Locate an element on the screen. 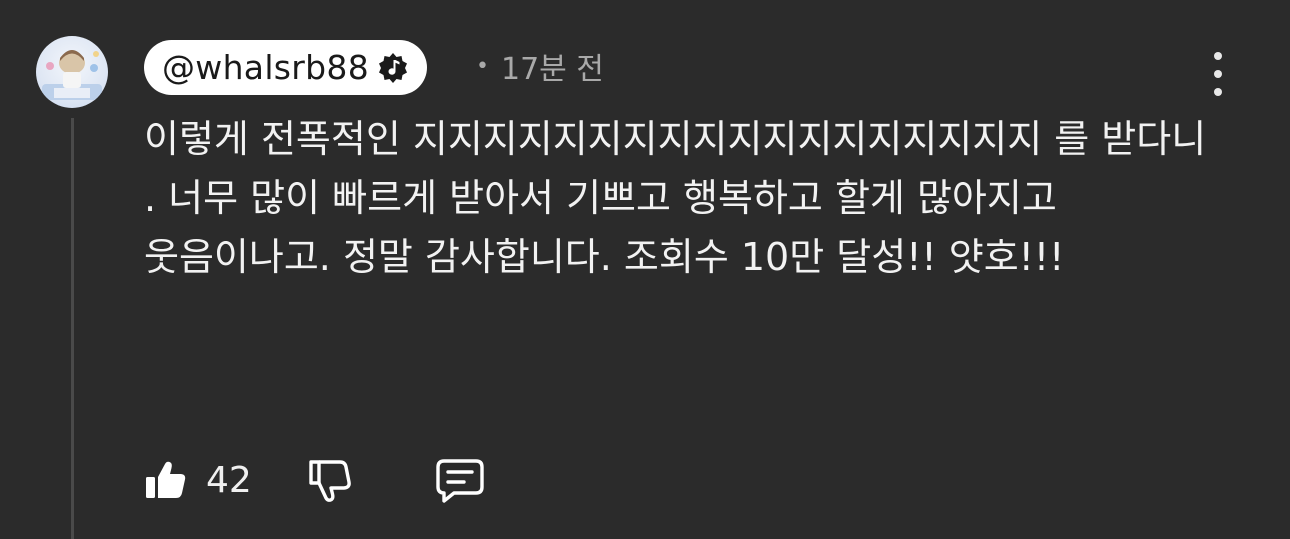 This screenshot has height=539, width=1290. timestamp: 17분 전 is located at coordinates (552, 69).